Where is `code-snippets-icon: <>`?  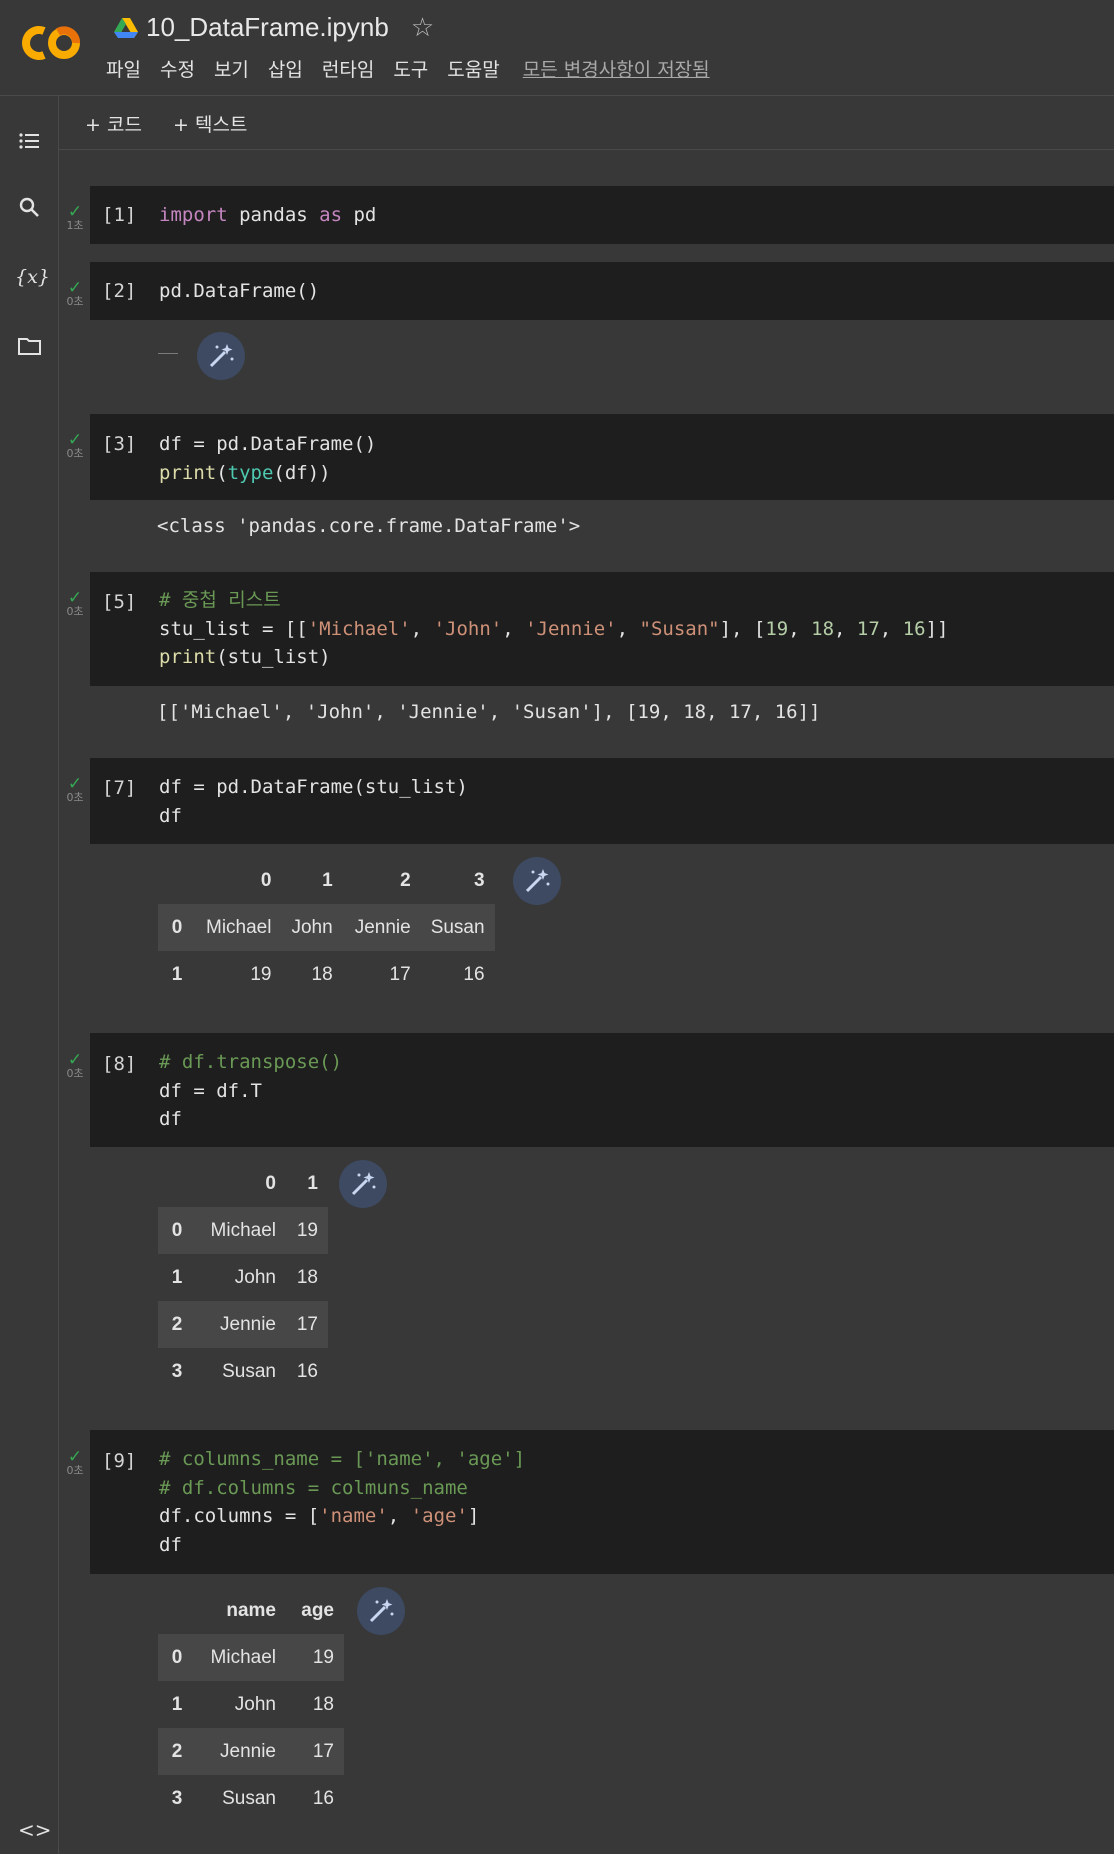
code-snippets-icon: <> is located at coordinates (35, 1830).